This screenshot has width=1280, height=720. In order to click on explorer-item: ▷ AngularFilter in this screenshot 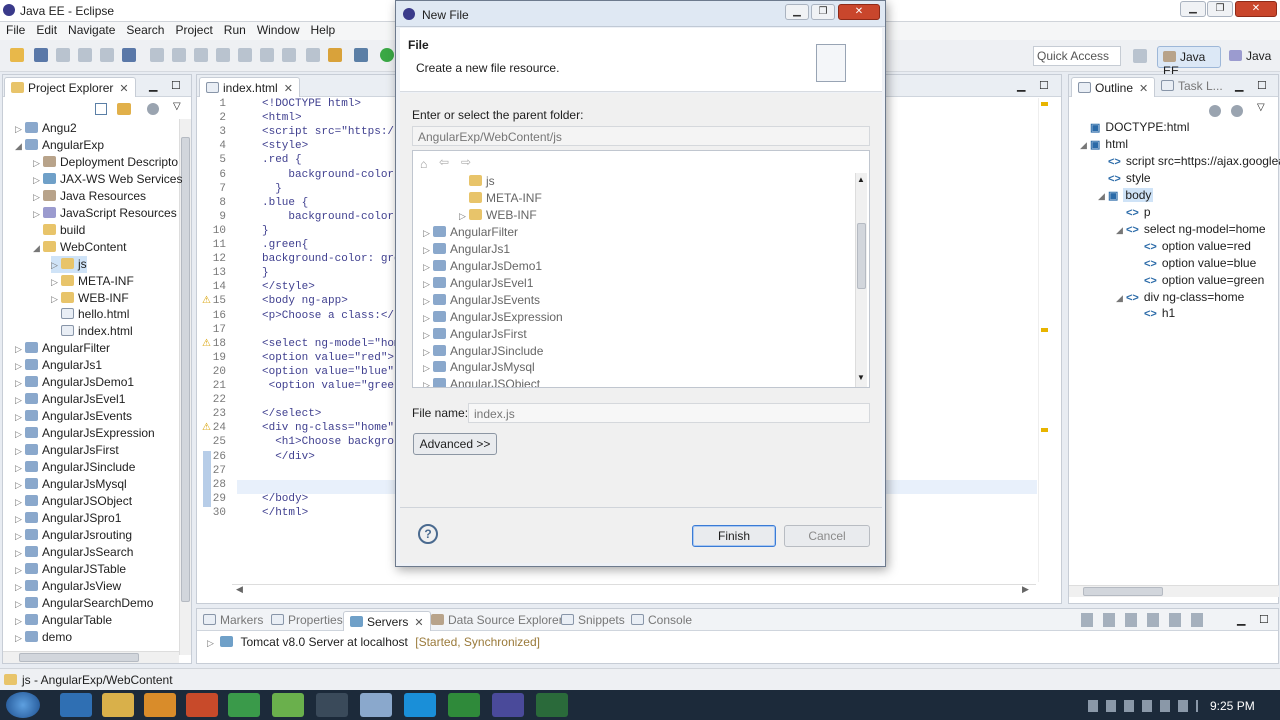, I will do `click(62, 348)`.